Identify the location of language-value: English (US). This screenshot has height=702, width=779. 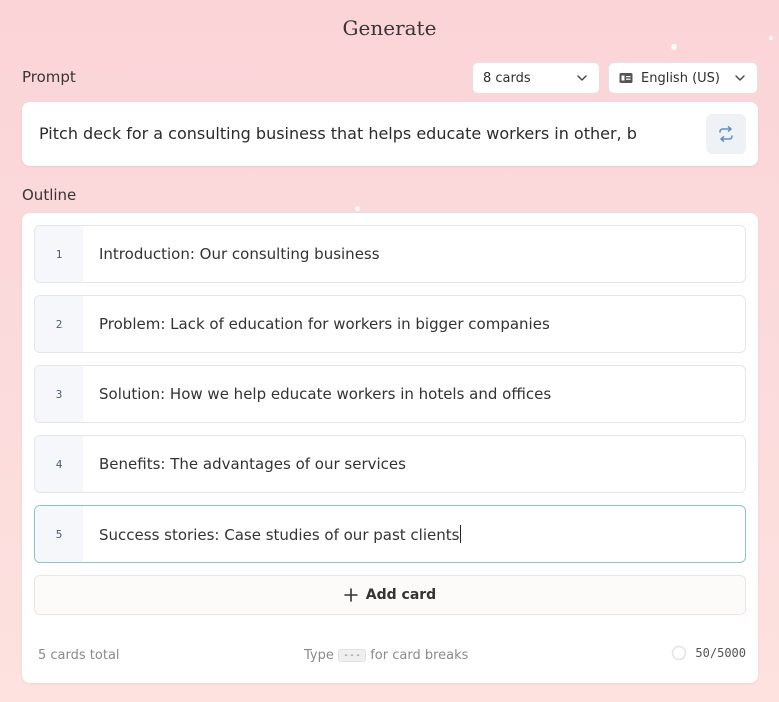
(680, 78).